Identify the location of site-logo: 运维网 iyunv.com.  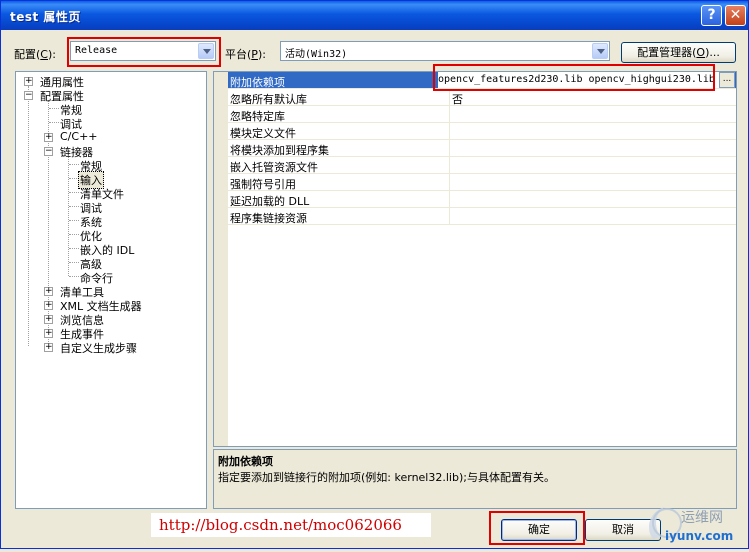
(695, 524).